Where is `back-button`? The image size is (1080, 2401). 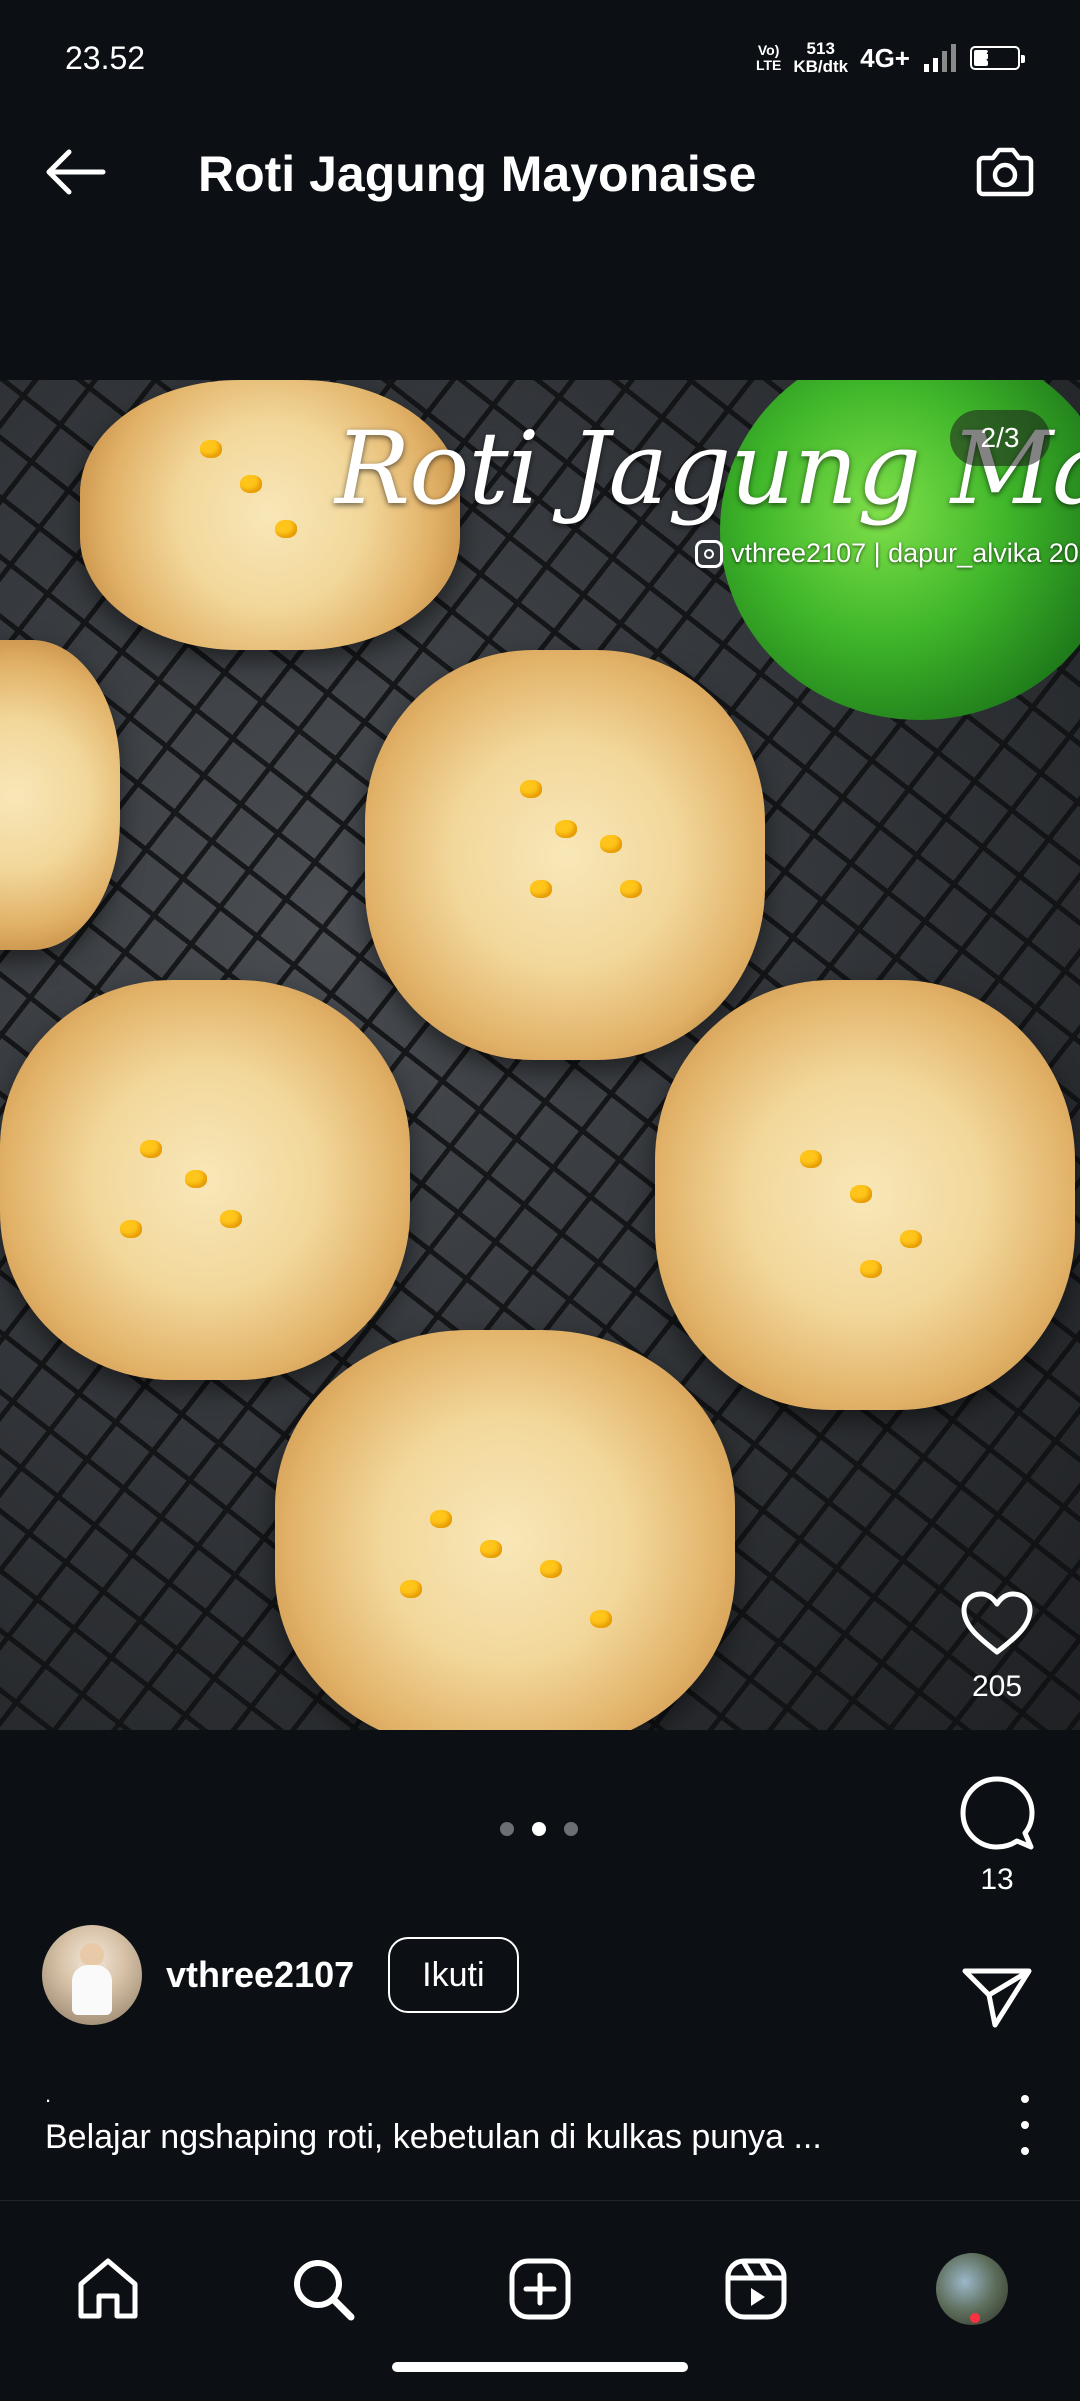 back-button is located at coordinates (75, 172).